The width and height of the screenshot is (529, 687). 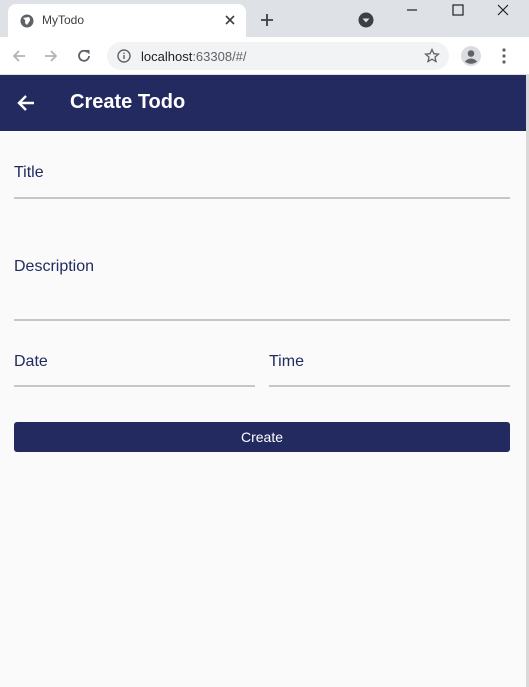 I want to click on title-field, so click(x=262, y=198).